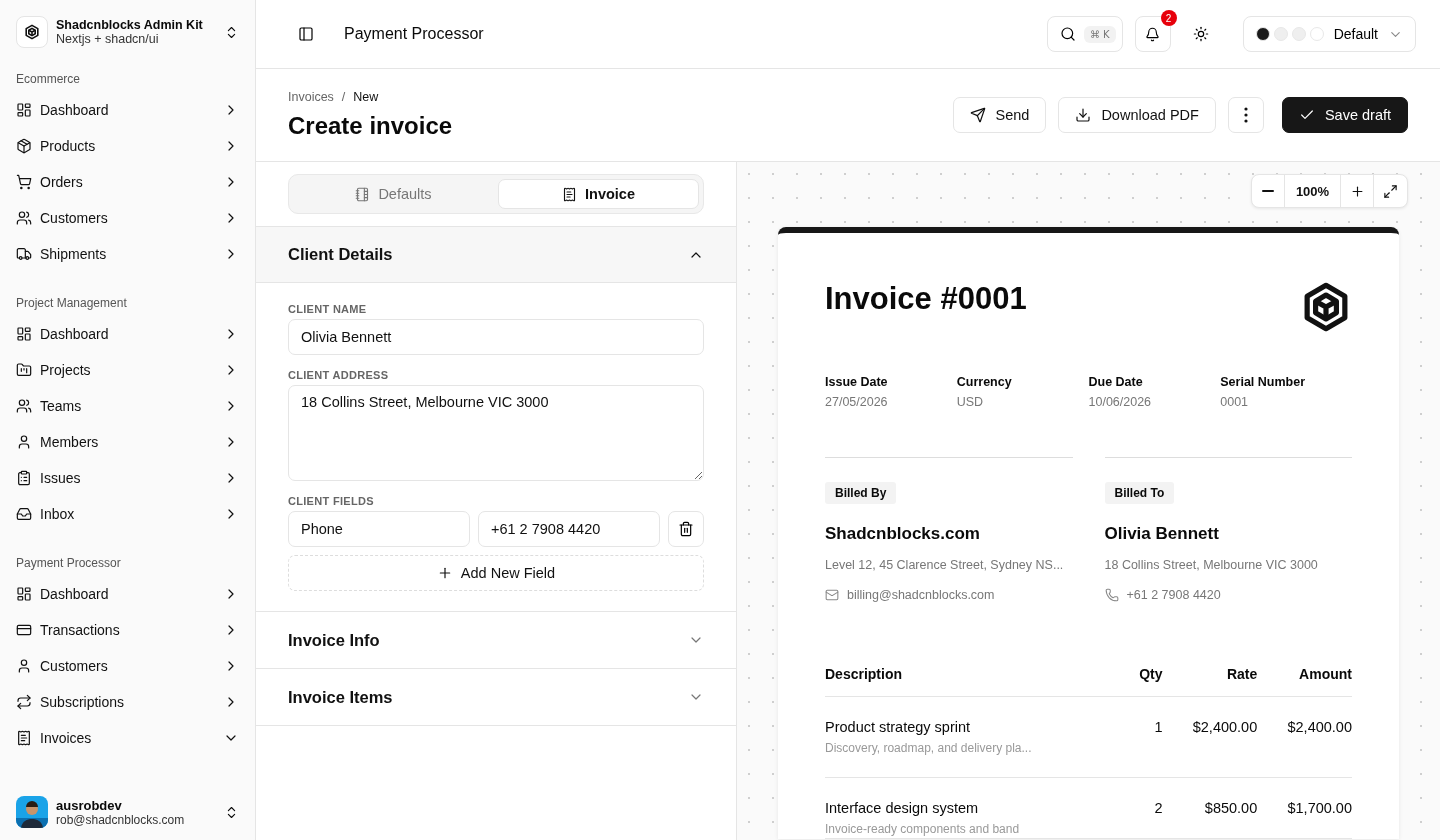  I want to click on column-header: Description, so click(977, 681).